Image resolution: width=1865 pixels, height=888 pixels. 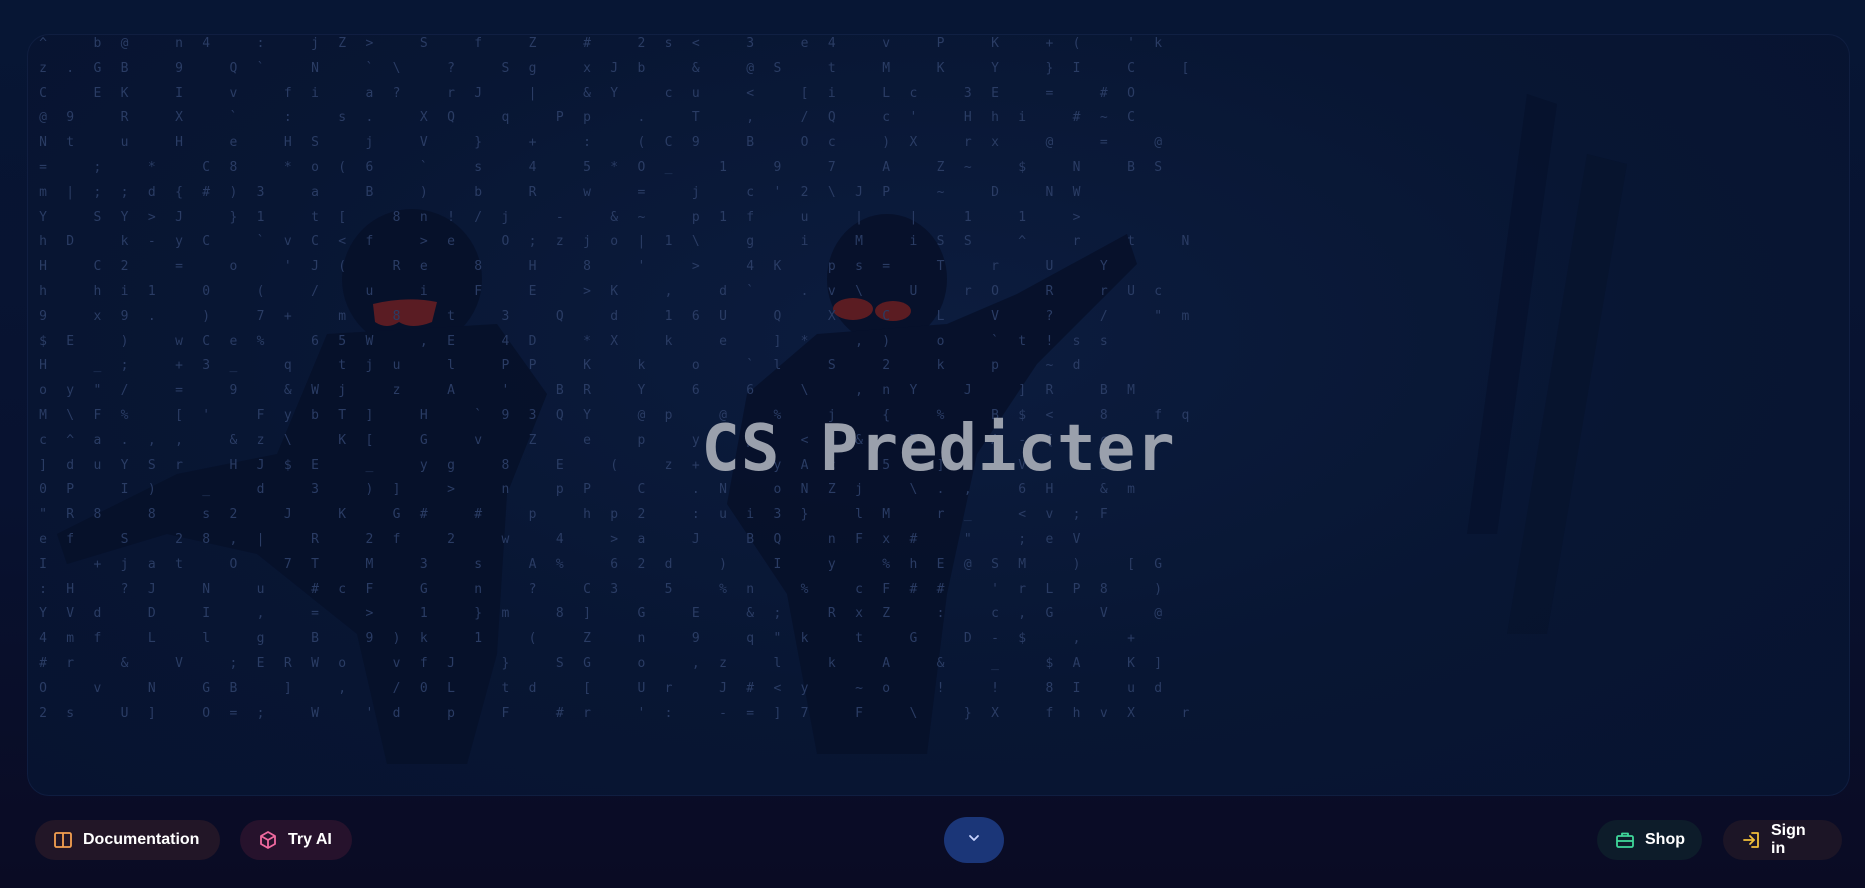 I want to click on matrix-glyph: r, so click(x=1103, y=291).